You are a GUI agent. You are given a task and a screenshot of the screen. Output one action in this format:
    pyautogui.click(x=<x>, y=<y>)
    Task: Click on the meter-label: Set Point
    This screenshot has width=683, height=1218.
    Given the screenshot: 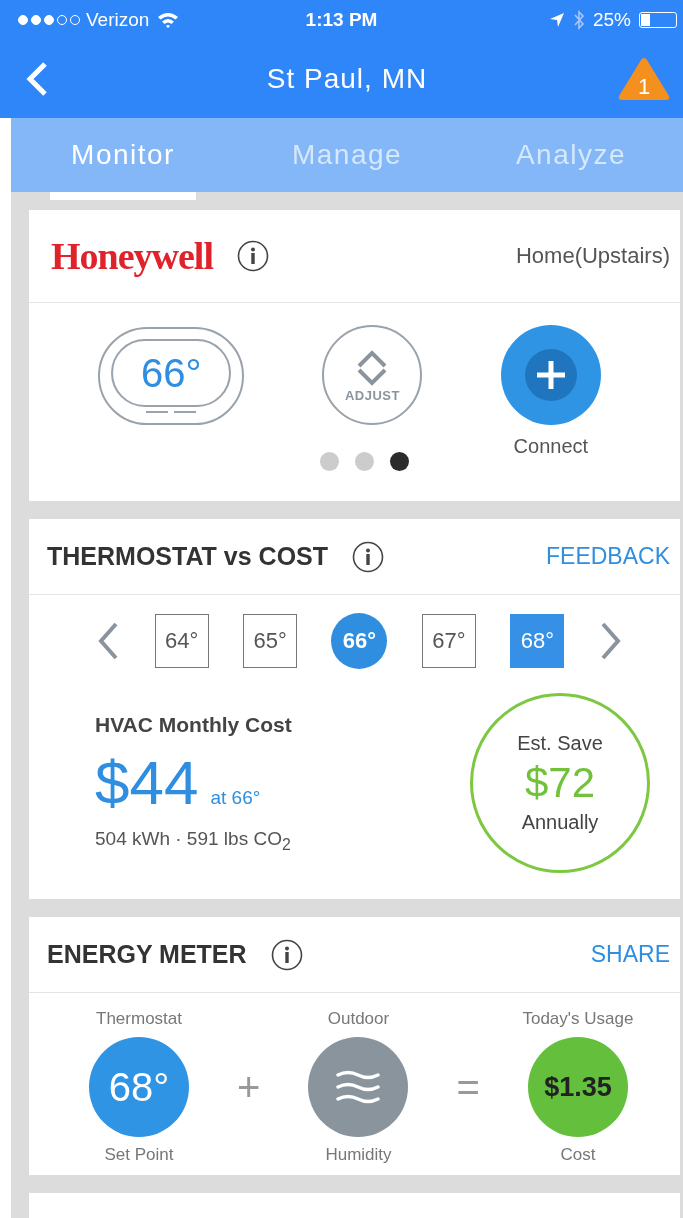 What is the action you would take?
    pyautogui.click(x=139, y=1155)
    